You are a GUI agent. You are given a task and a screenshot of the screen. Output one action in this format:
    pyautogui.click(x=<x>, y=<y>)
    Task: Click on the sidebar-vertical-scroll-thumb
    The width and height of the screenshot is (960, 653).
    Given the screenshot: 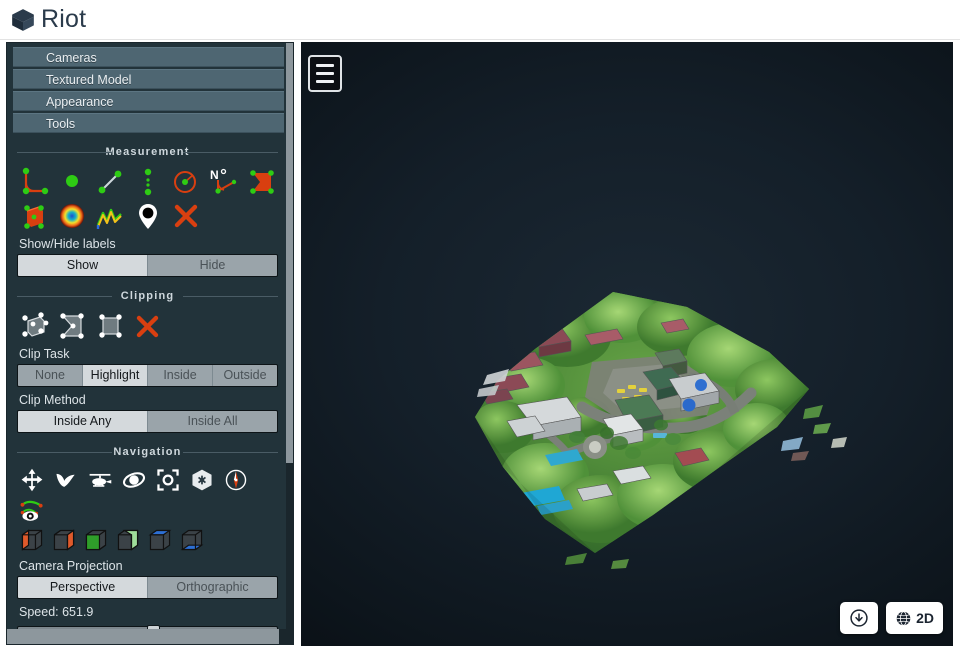 What is the action you would take?
    pyautogui.click(x=289, y=253)
    